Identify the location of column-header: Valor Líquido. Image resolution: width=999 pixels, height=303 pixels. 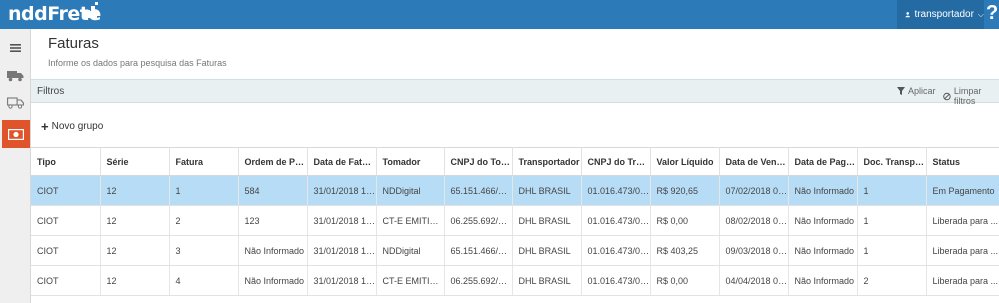
(685, 161).